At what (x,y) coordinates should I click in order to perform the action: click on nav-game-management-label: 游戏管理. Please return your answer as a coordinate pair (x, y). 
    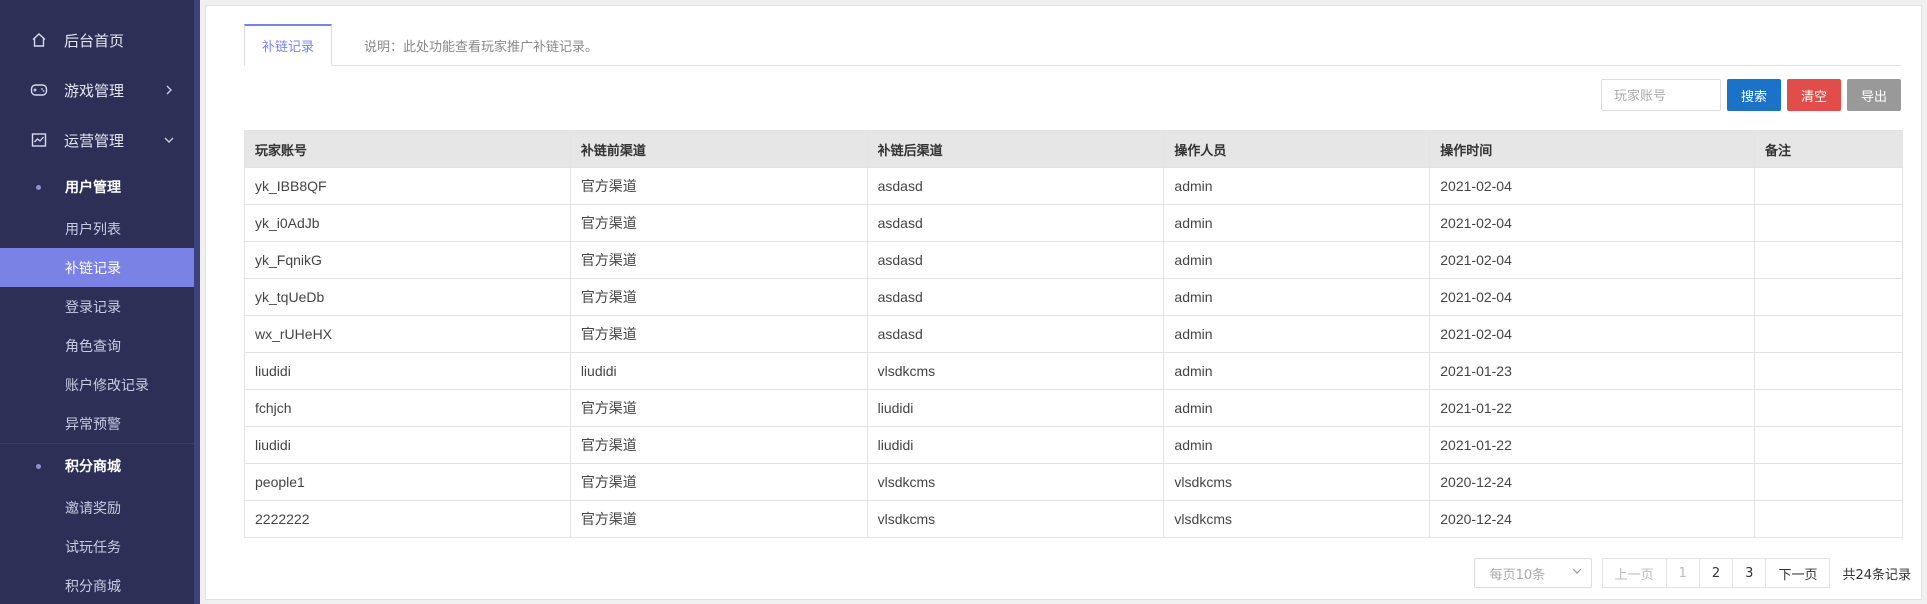
    Looking at the image, I should click on (94, 90).